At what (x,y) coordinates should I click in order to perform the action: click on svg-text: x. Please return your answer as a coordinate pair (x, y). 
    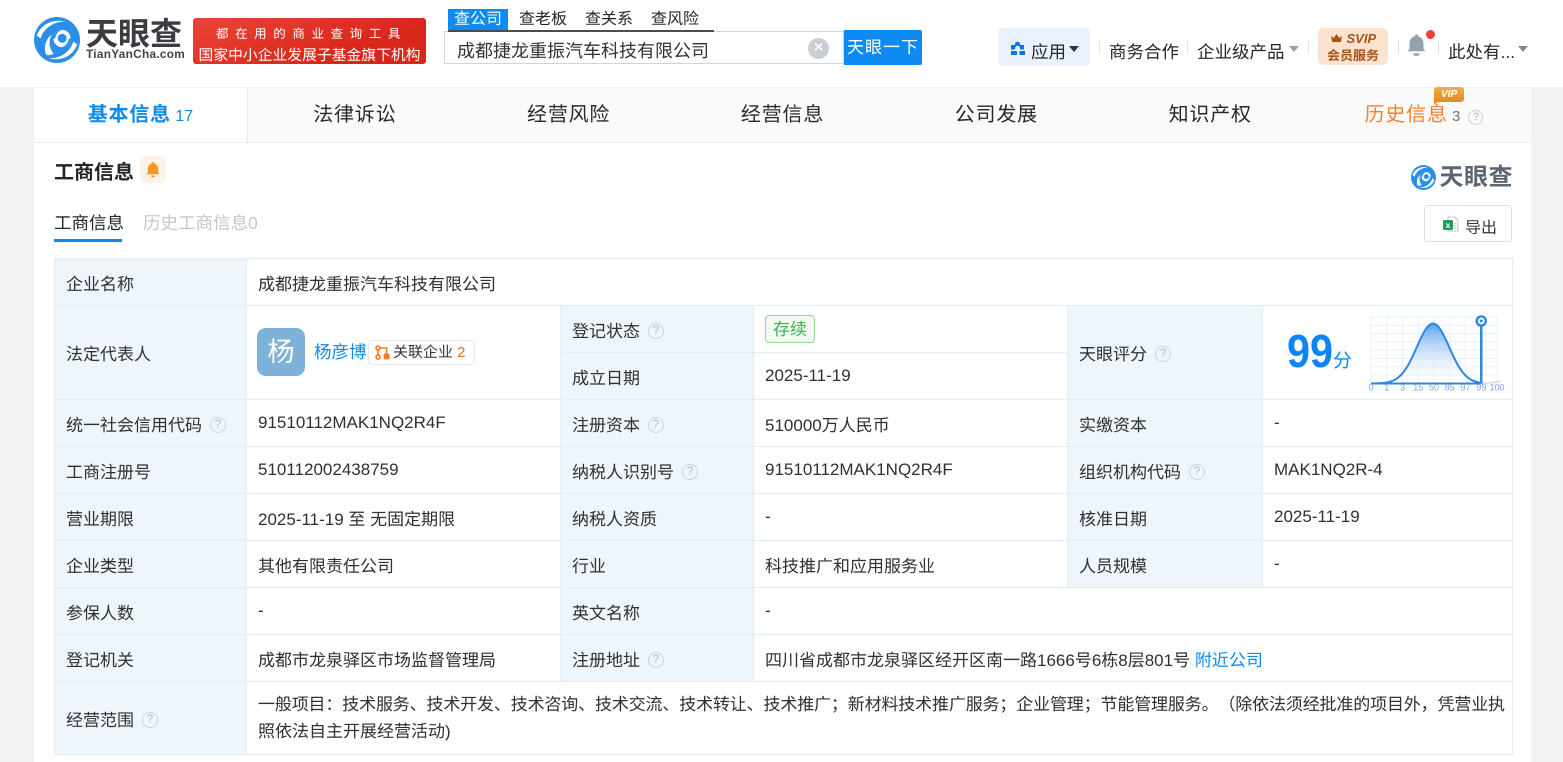
    Looking at the image, I should click on (1448, 225).